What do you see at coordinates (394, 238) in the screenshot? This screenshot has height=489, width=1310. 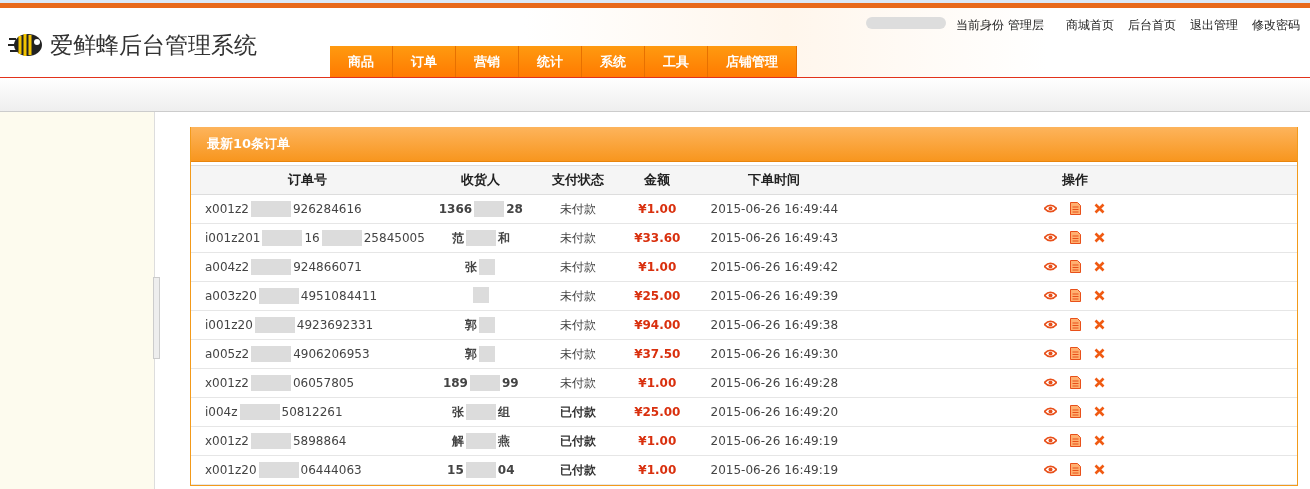 I see `table-cell: 25845005` at bounding box center [394, 238].